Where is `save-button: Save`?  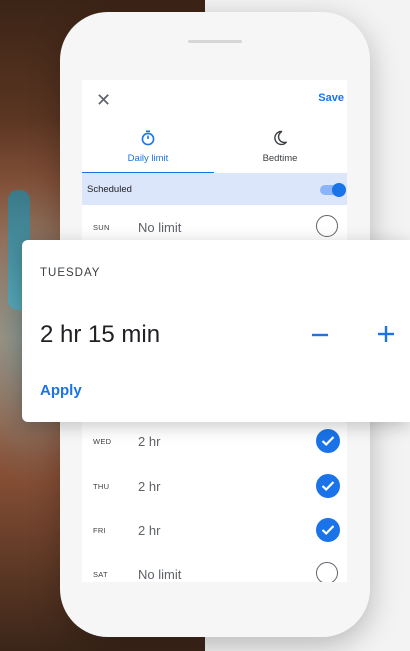
save-button: Save is located at coordinates (331, 98).